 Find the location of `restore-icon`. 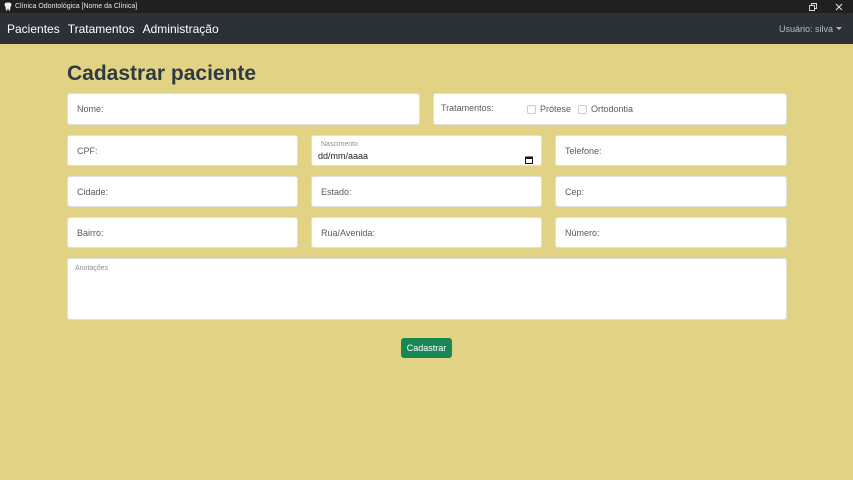

restore-icon is located at coordinates (813, 6).